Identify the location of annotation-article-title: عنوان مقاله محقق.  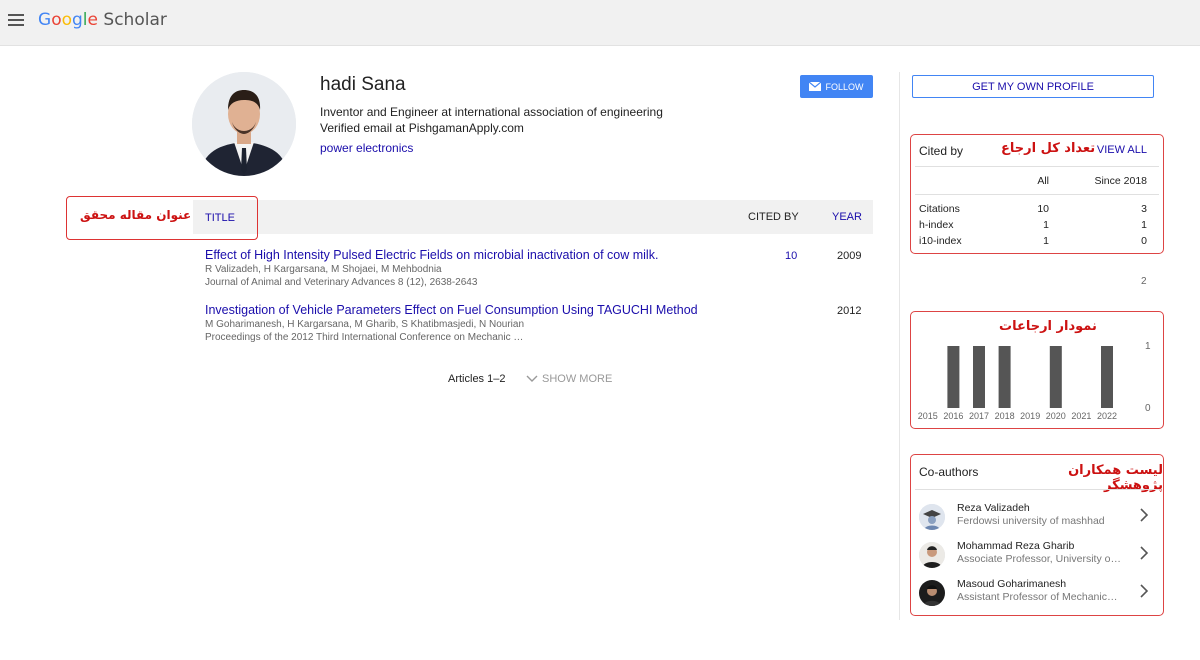
(136, 215).